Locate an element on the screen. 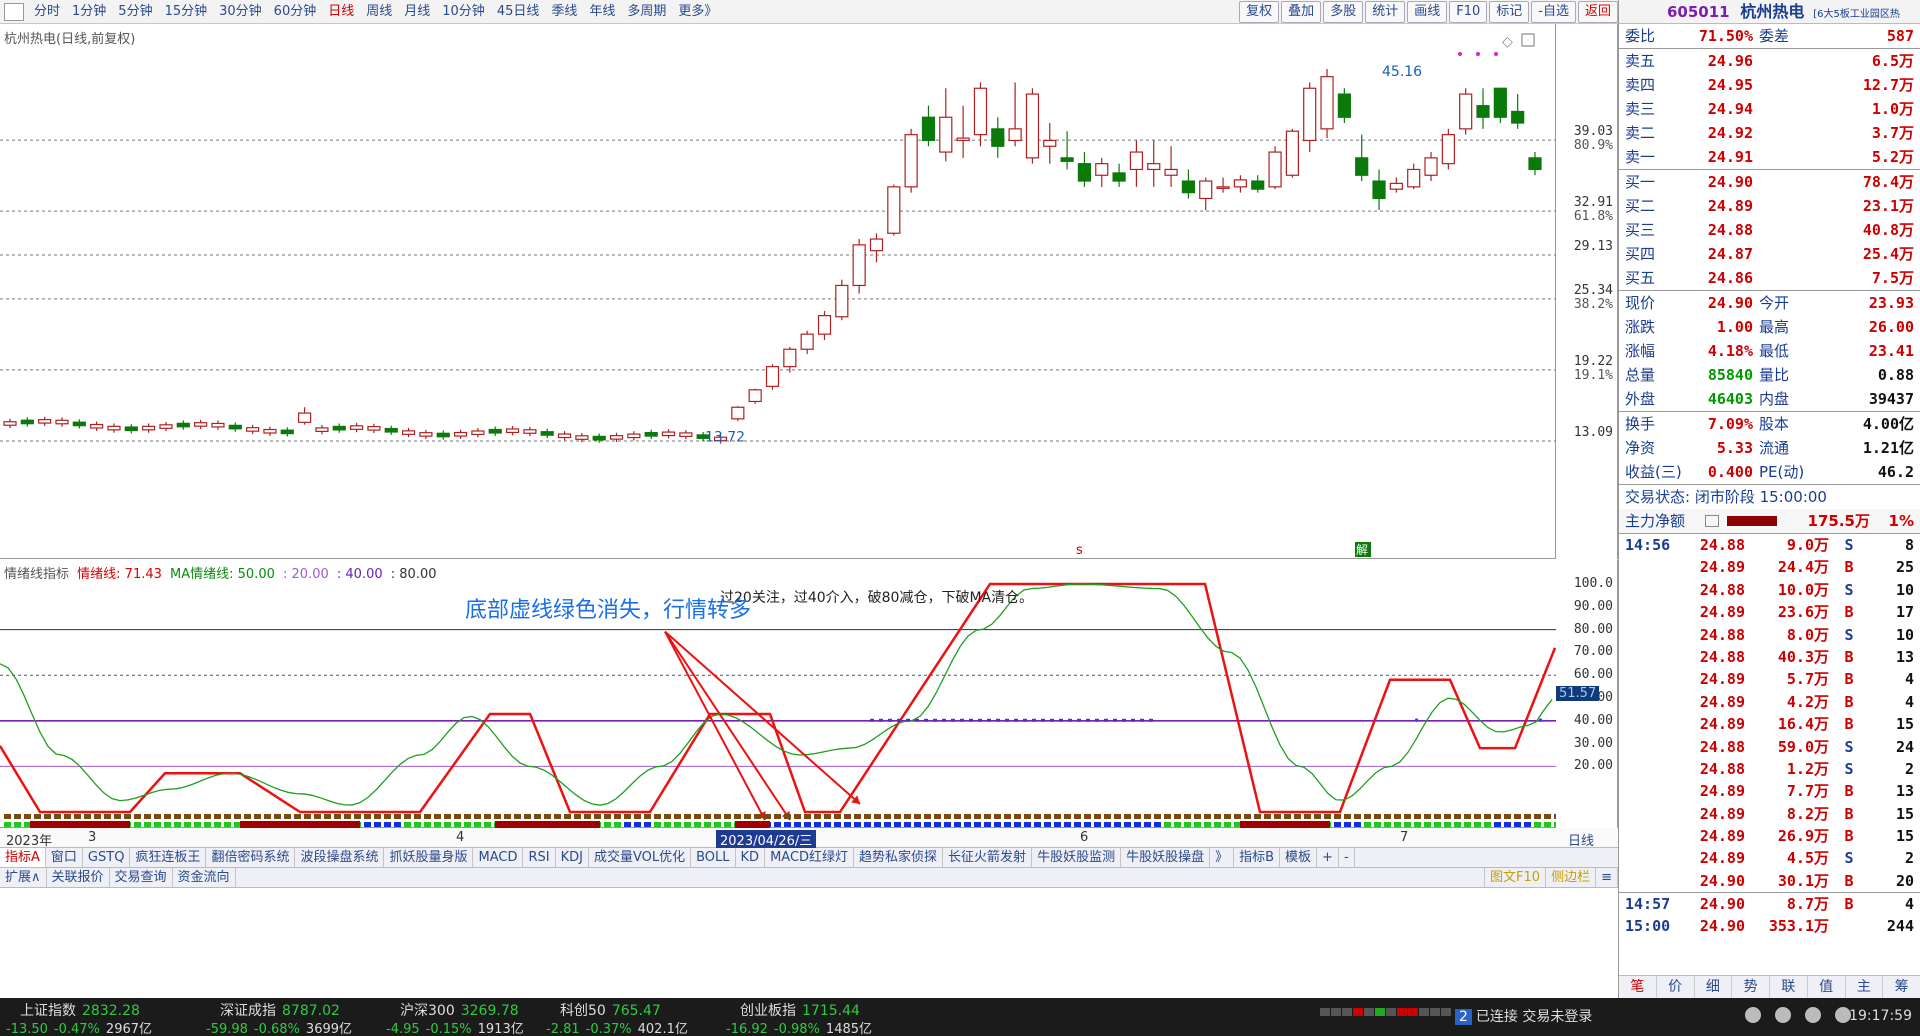 The height and width of the screenshot is (1036, 1920). indicator-tab: + is located at coordinates (1328, 857).